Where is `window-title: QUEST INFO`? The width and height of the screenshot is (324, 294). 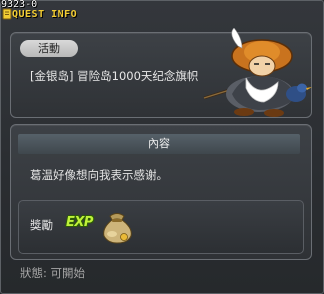
window-title: QUEST INFO is located at coordinates (45, 14).